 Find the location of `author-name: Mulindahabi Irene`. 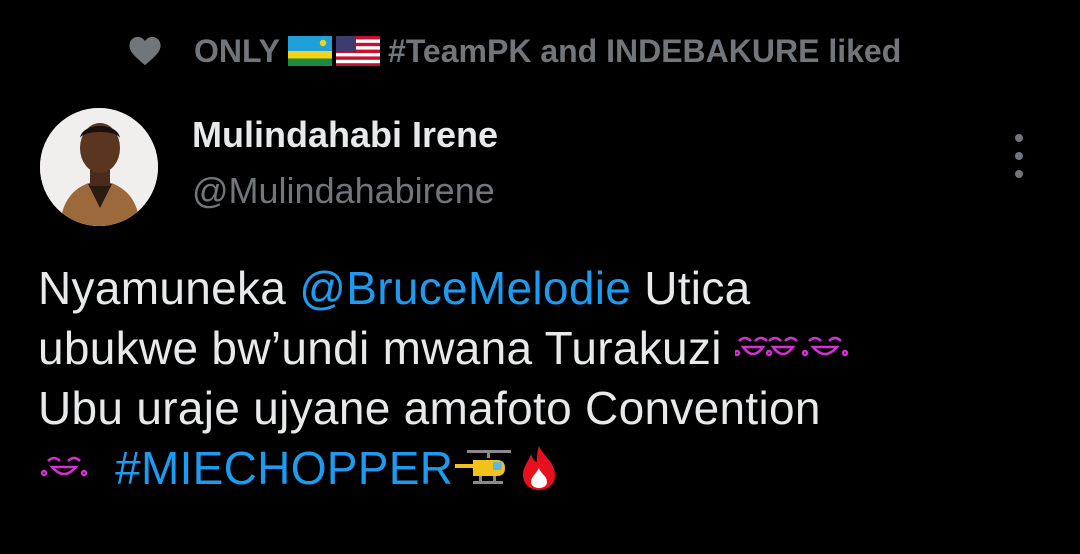

author-name: Mulindahabi Irene is located at coordinates (345, 135).